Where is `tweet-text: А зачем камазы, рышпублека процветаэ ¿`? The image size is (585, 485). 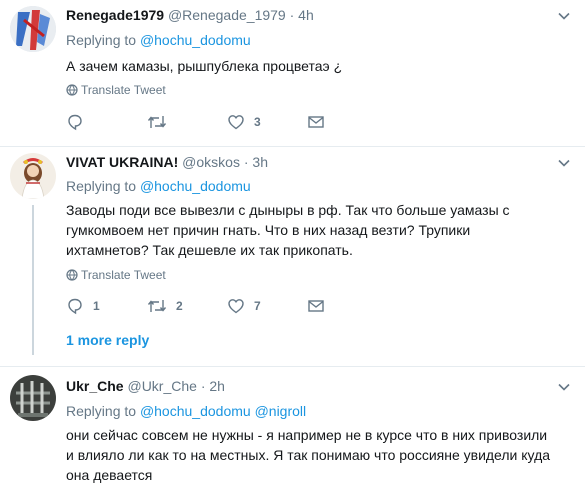 tweet-text: А зачем камазы, рышпублека процветаэ ¿ is located at coordinates (204, 66).